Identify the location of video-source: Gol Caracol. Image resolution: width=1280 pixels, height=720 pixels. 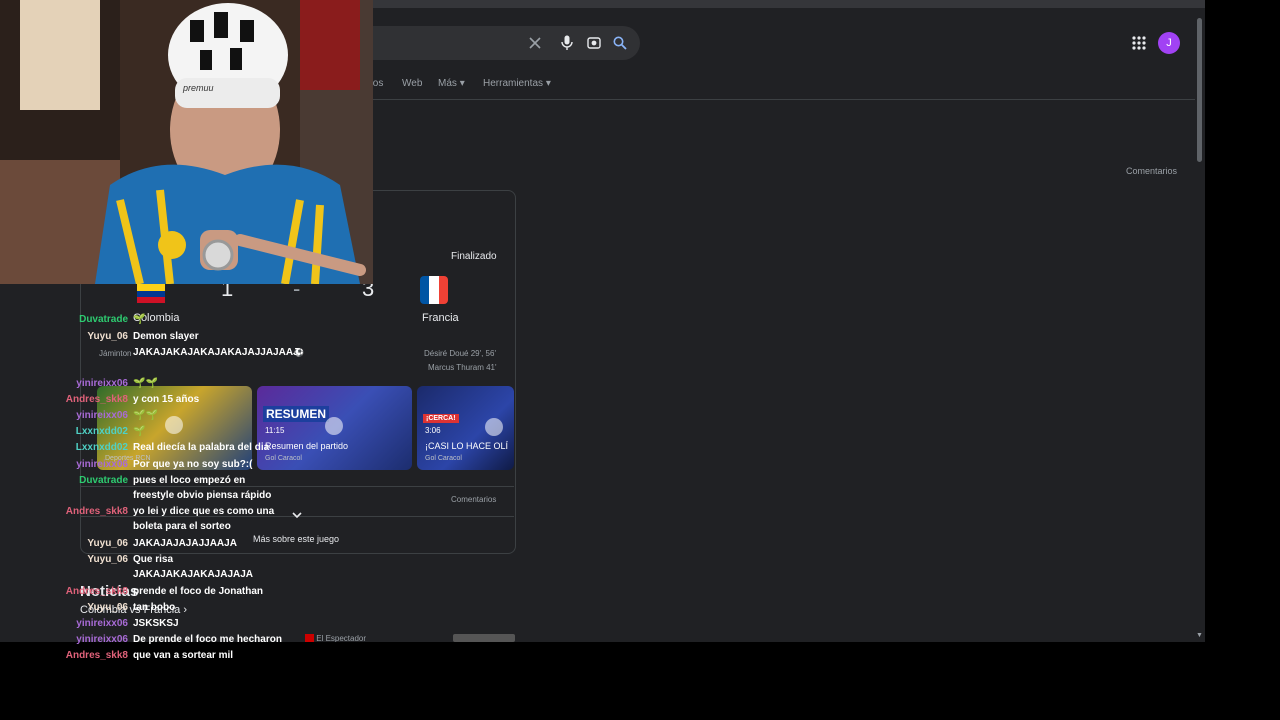
(443, 458).